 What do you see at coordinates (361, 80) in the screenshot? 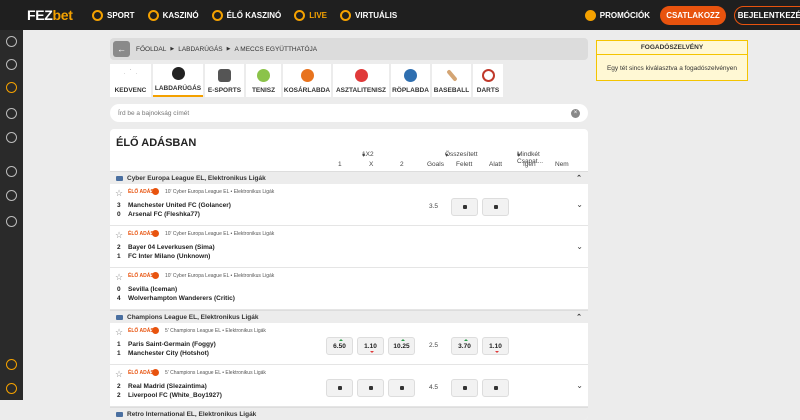
I see `sport-tab-table-tennis: ASZTALITENISZ` at bounding box center [361, 80].